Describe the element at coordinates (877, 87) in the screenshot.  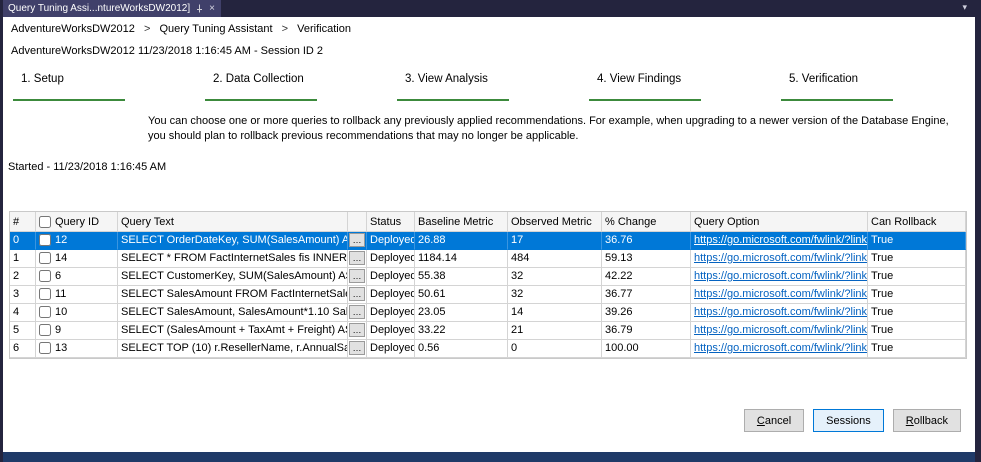
I see `wizard-step-verification: 5. Verification` at that location.